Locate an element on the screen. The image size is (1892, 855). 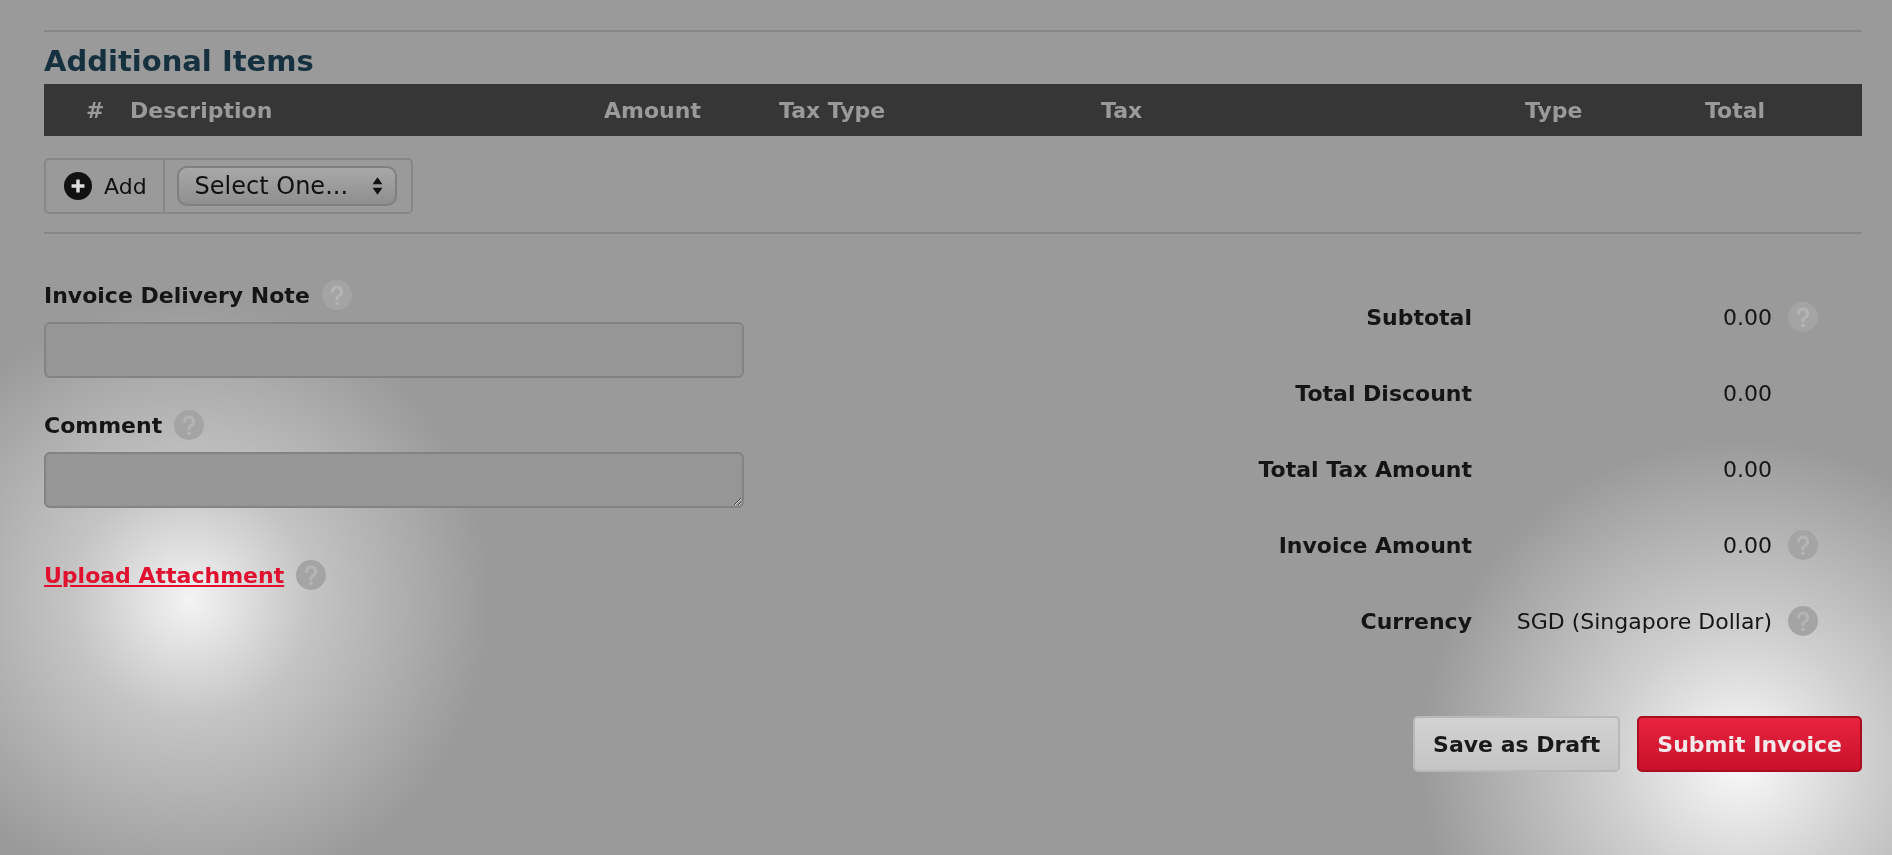
column-header: Amount is located at coordinates (653, 110).